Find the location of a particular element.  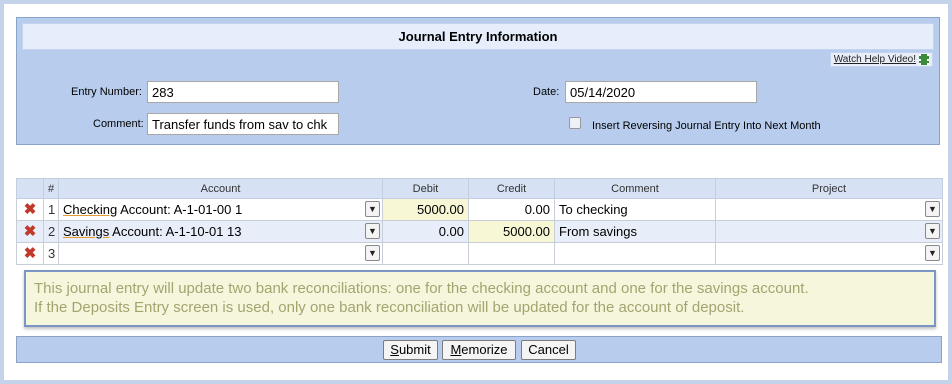

row-number: 2 is located at coordinates (51, 231).